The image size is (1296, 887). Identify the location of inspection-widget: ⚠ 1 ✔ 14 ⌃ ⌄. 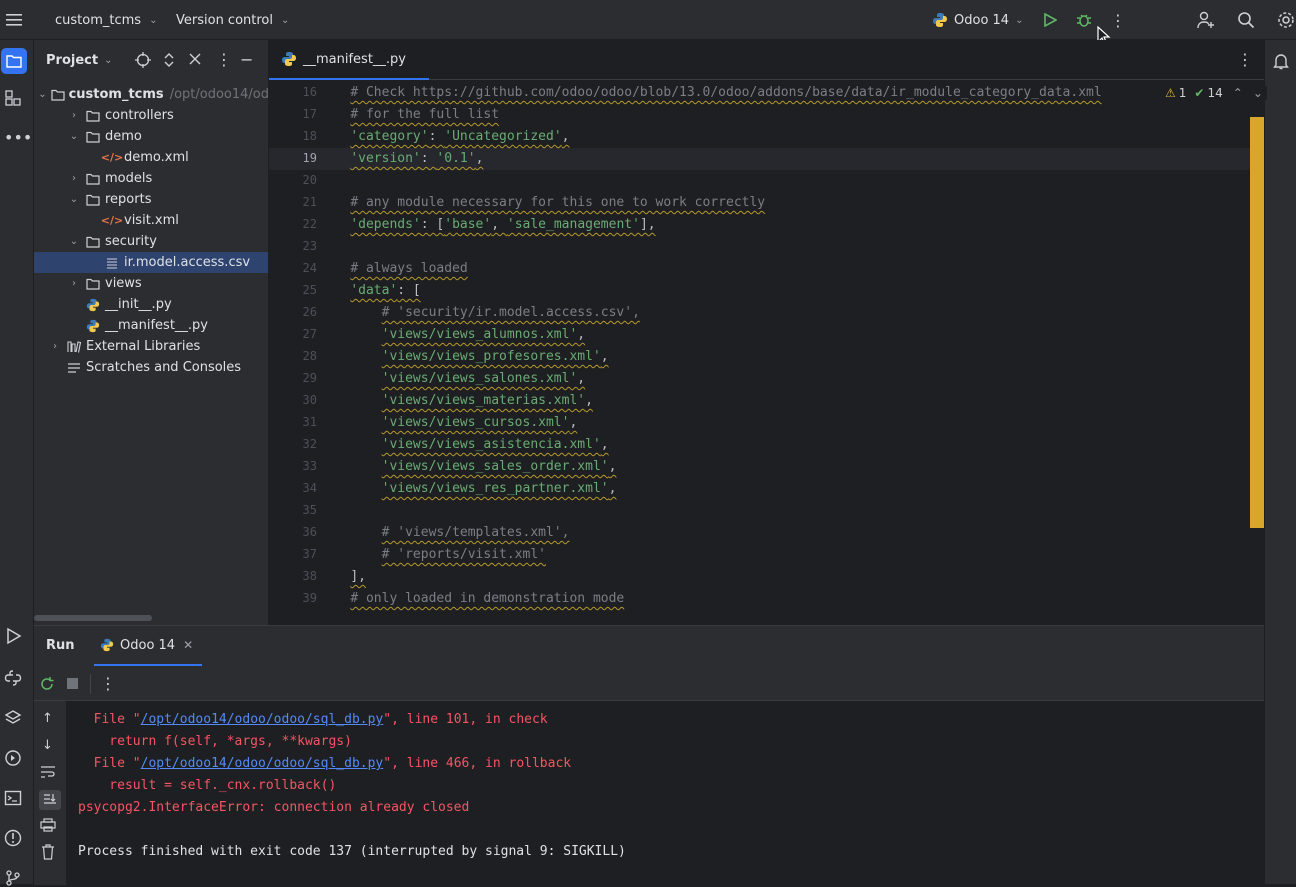
(1214, 93).